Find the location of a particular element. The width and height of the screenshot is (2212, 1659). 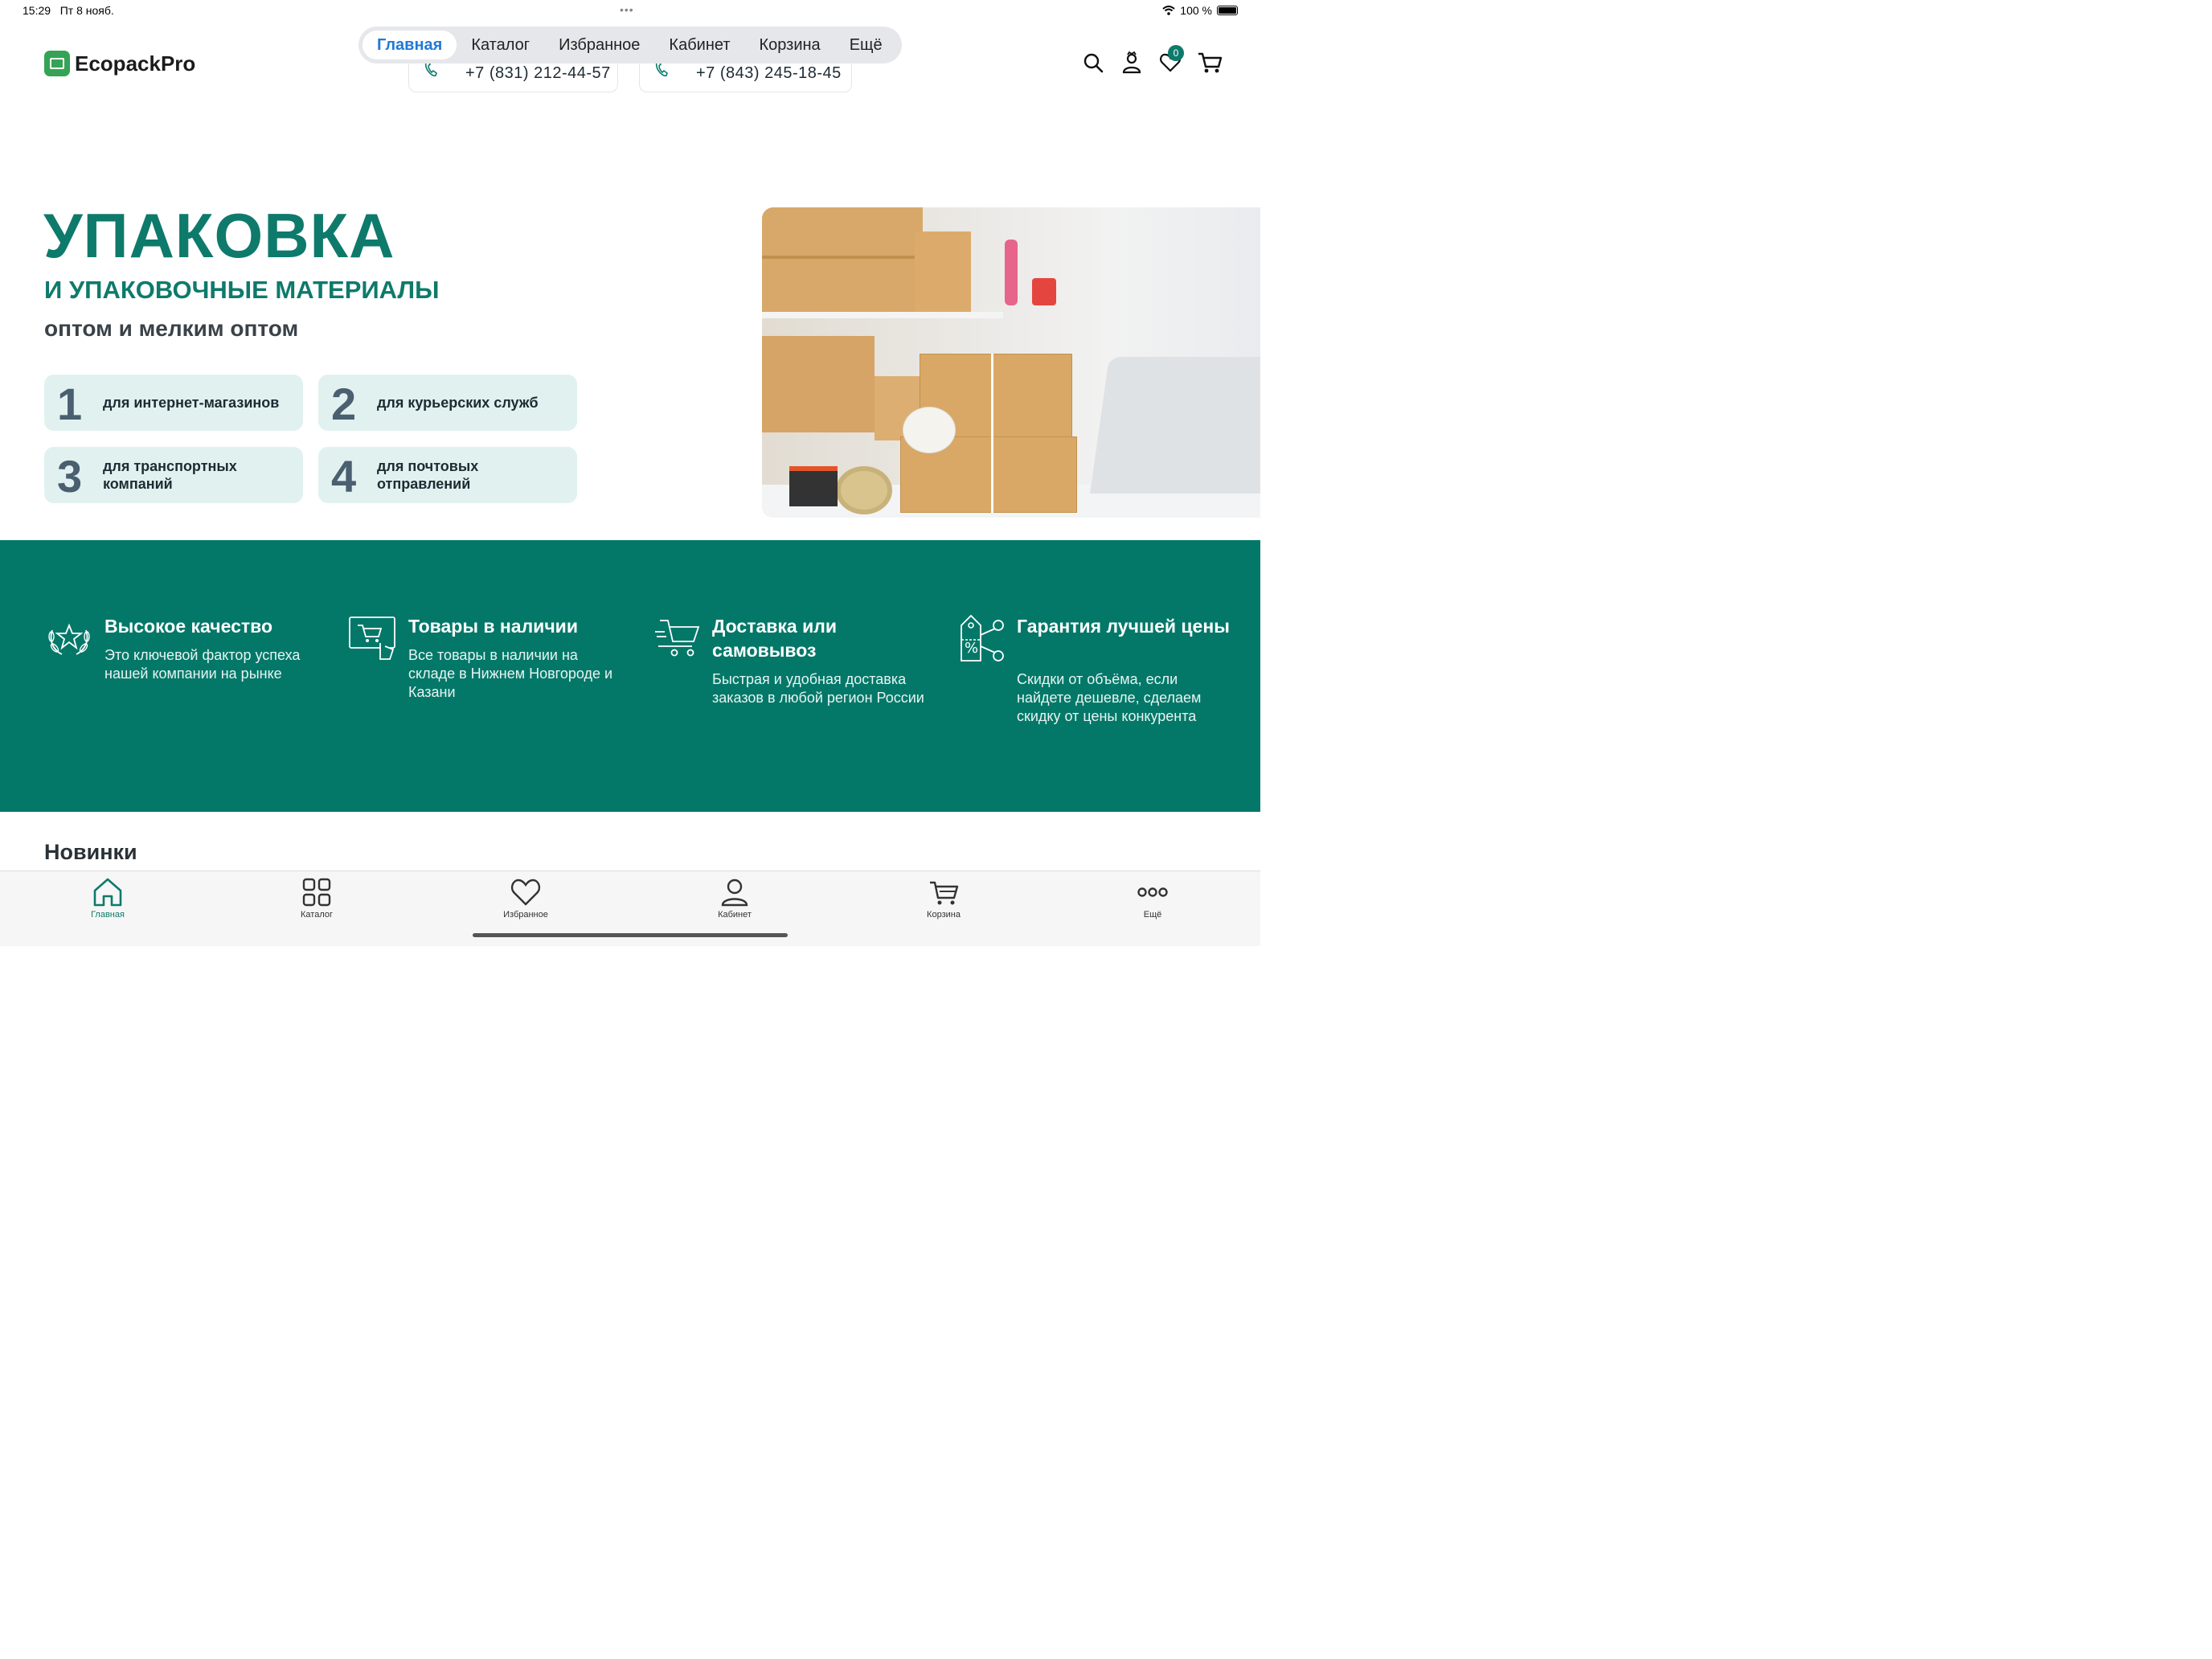

home-indicator is located at coordinates (630, 935).